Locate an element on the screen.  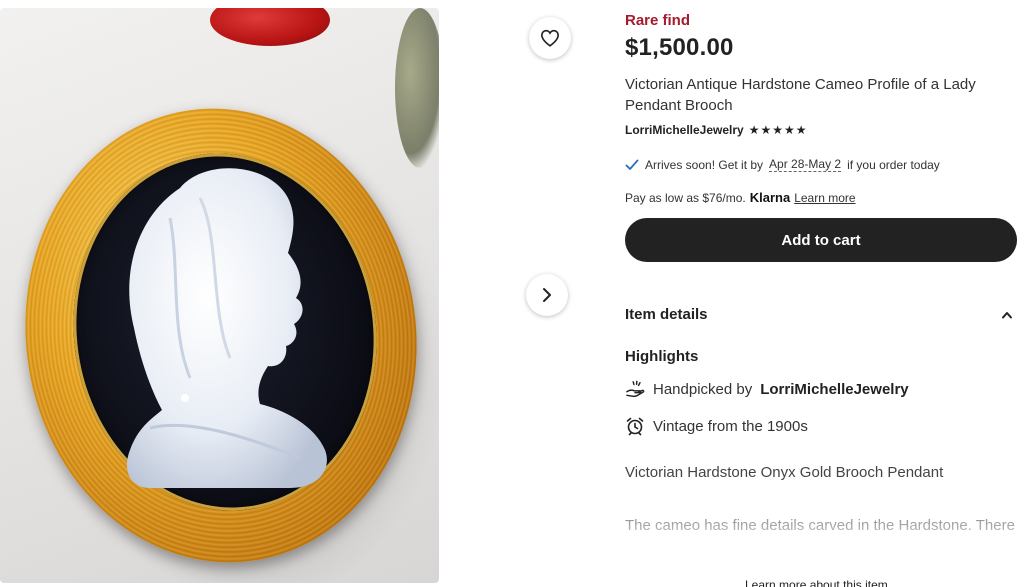
highlight-vintage: Vintage from the 1900s is located at coordinates (716, 426).